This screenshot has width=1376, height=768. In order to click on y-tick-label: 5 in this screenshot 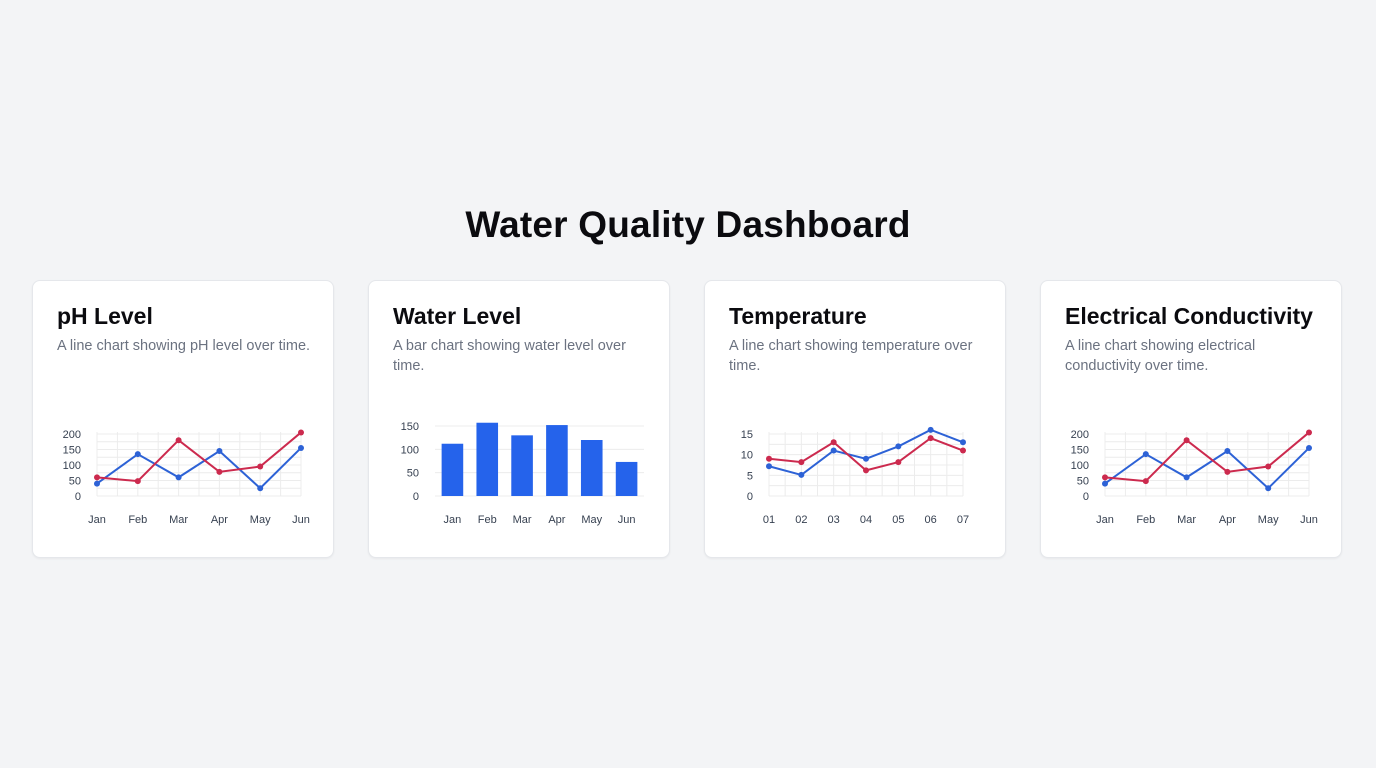, I will do `click(750, 476)`.